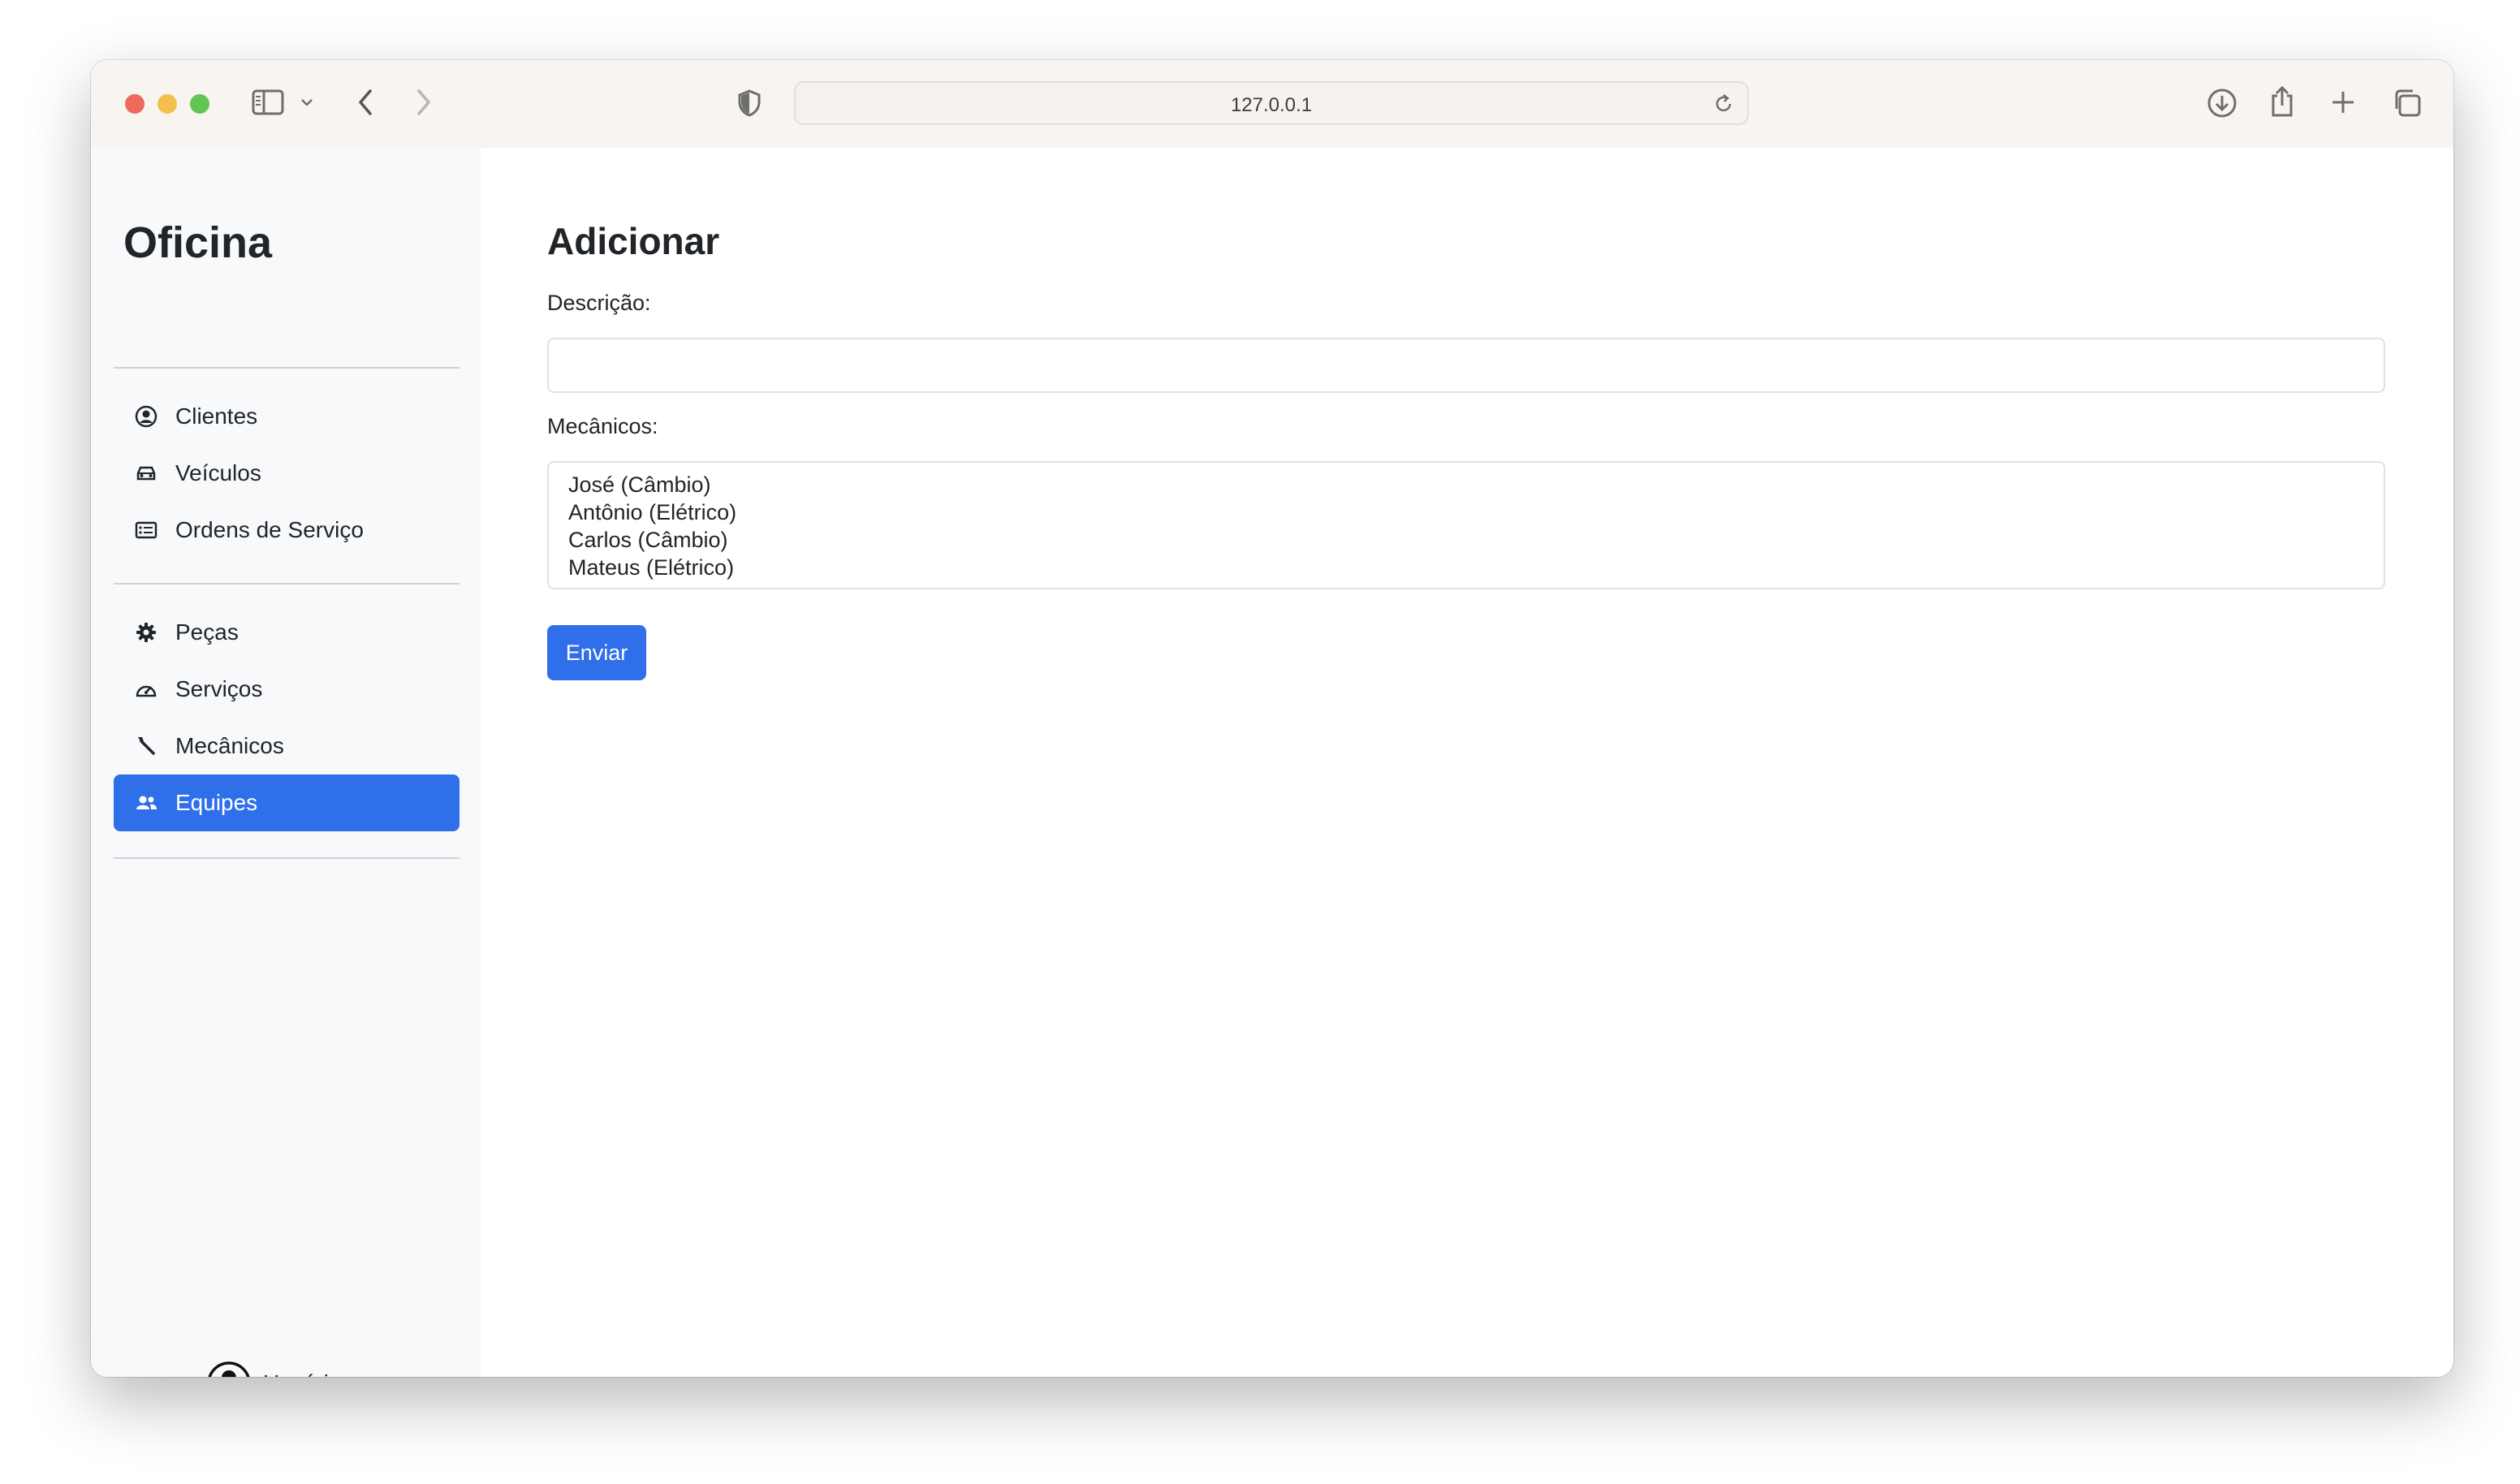 This screenshot has width=2520, height=1484. I want to click on sidebar-item-label: Peças, so click(207, 632).